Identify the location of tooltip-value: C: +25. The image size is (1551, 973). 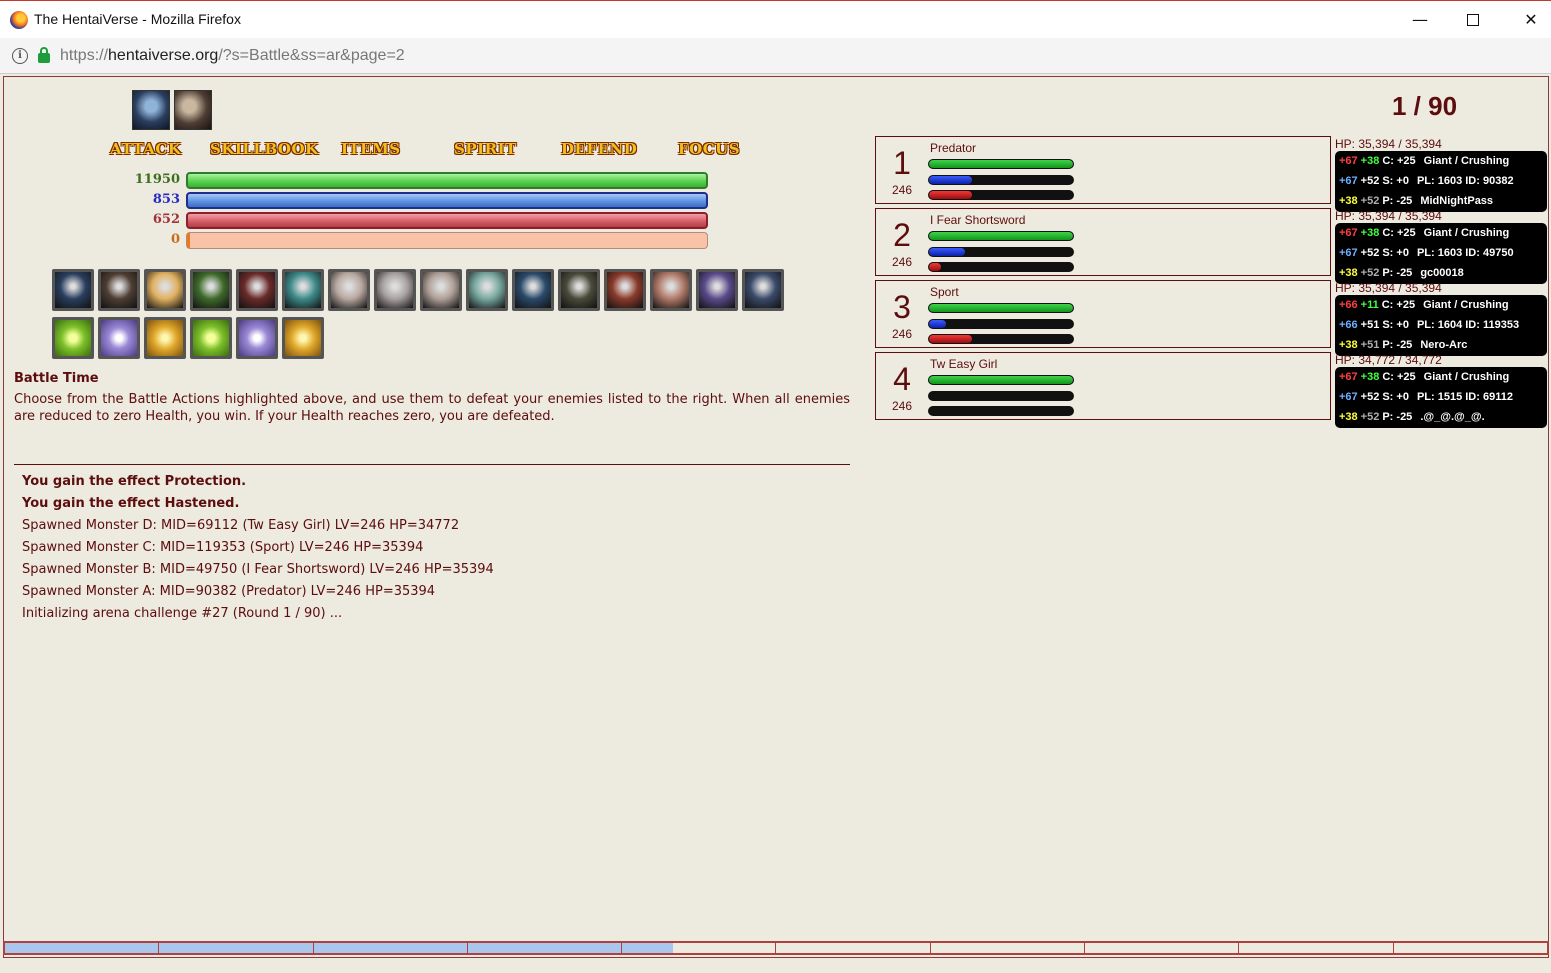
(1399, 161).